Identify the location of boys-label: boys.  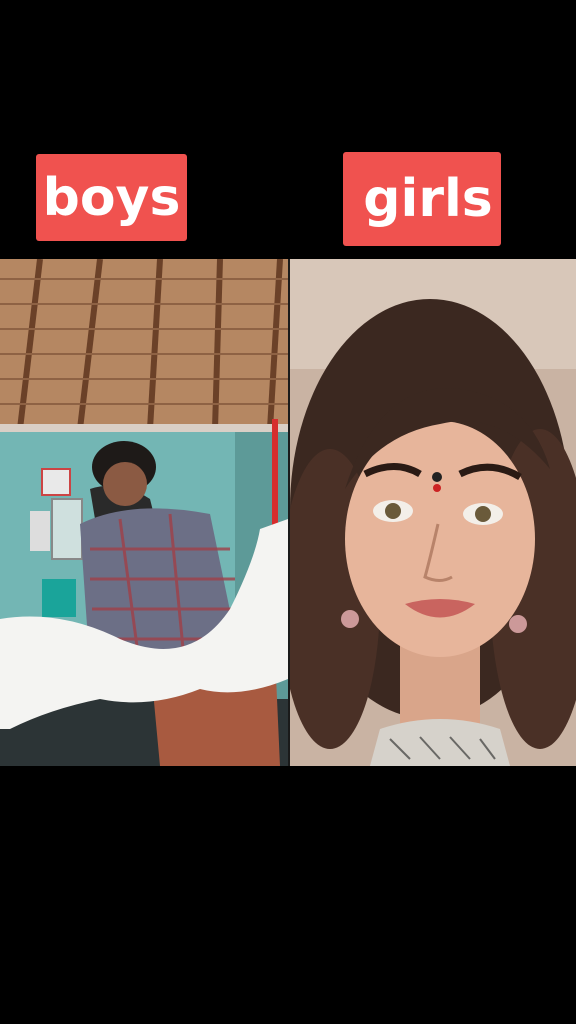
(111, 197).